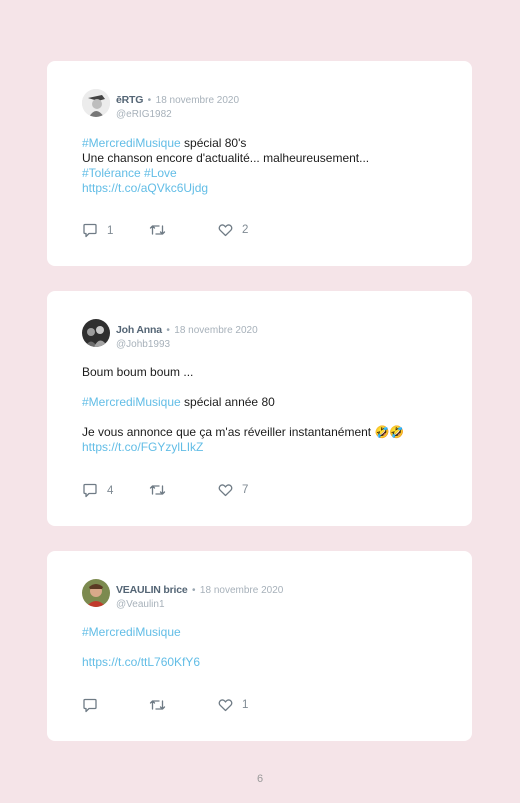 The width and height of the screenshot is (520, 803). I want to click on like-button: 7, so click(233, 490).